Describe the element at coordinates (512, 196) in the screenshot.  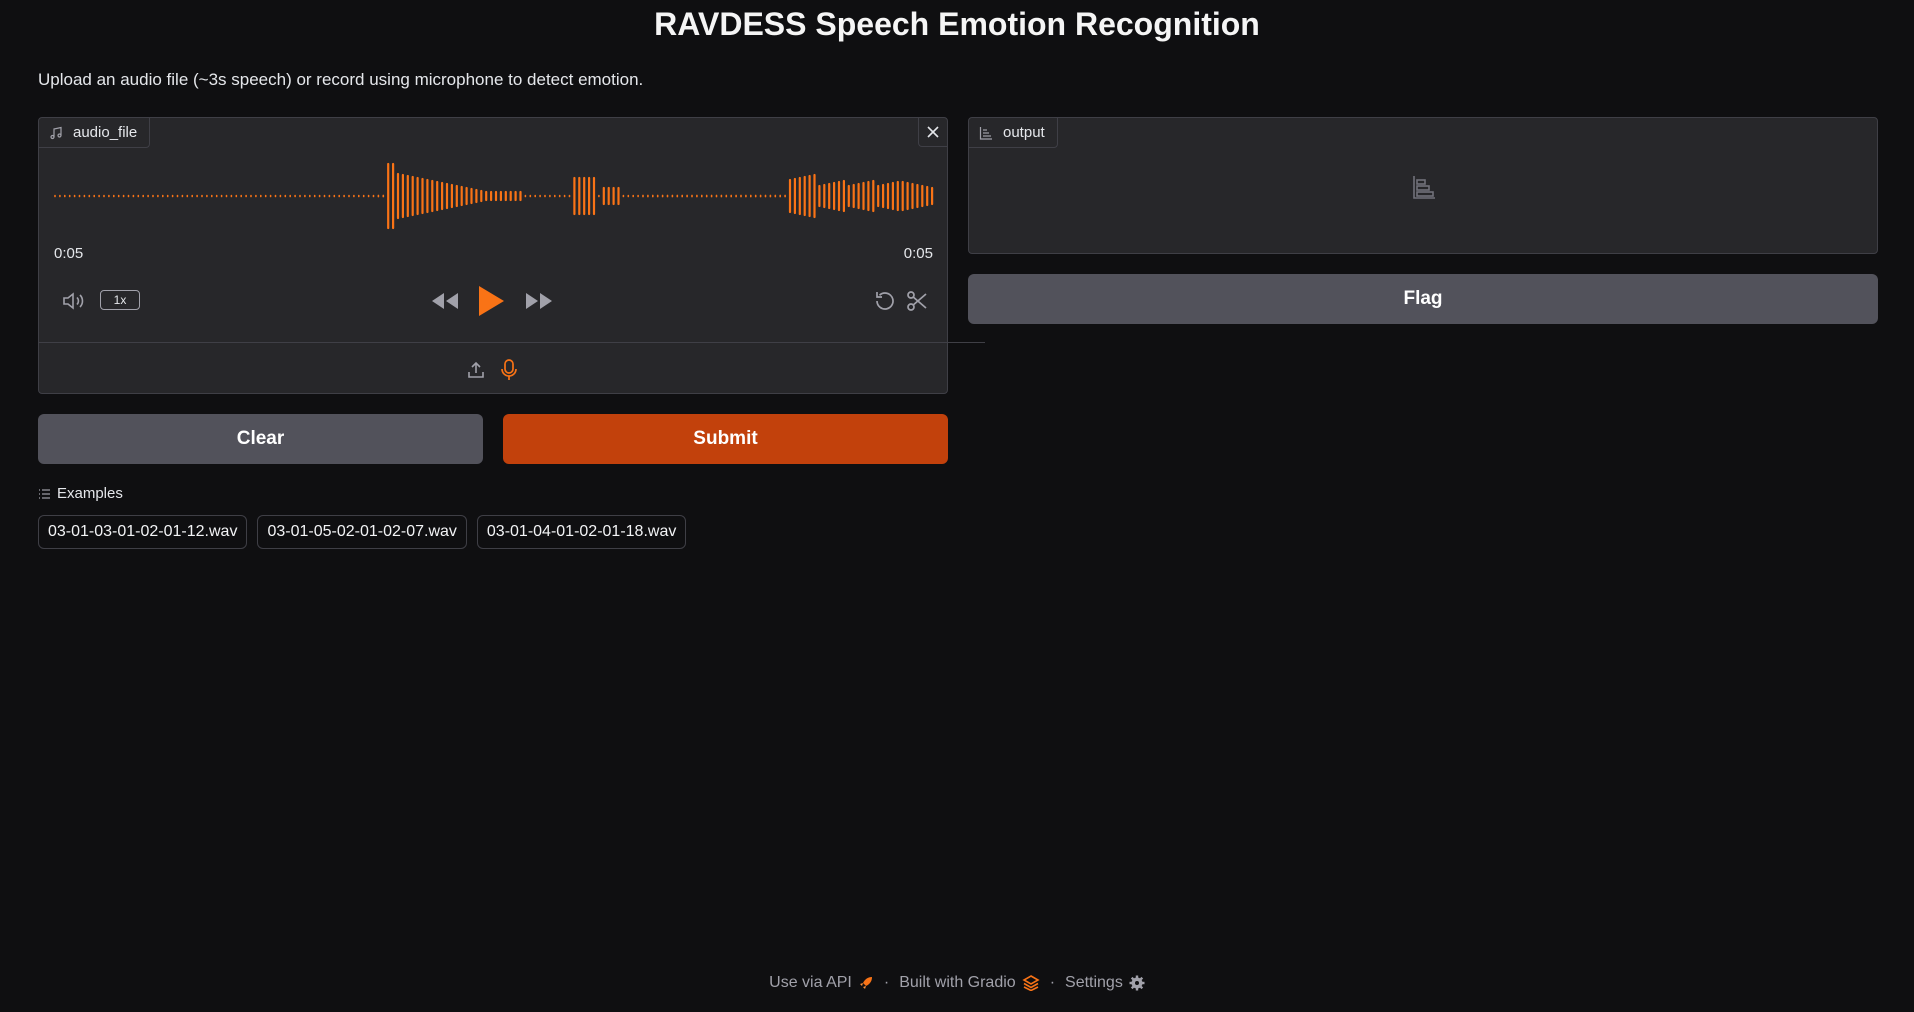
I see `audio-waveform` at that location.